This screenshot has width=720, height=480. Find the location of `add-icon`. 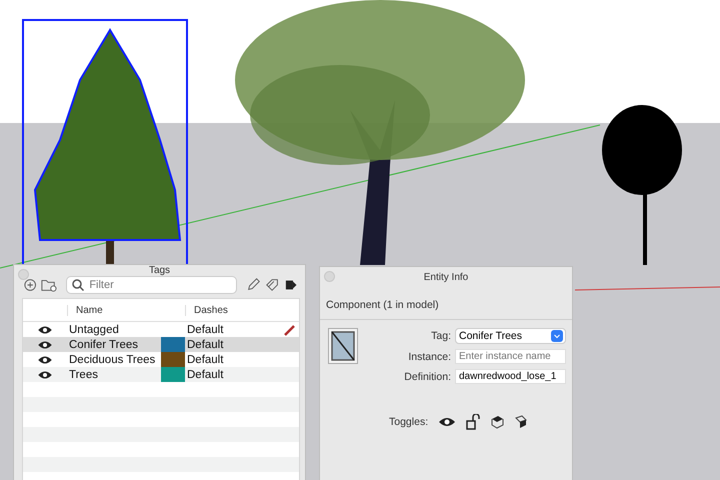

add-icon is located at coordinates (30, 285).